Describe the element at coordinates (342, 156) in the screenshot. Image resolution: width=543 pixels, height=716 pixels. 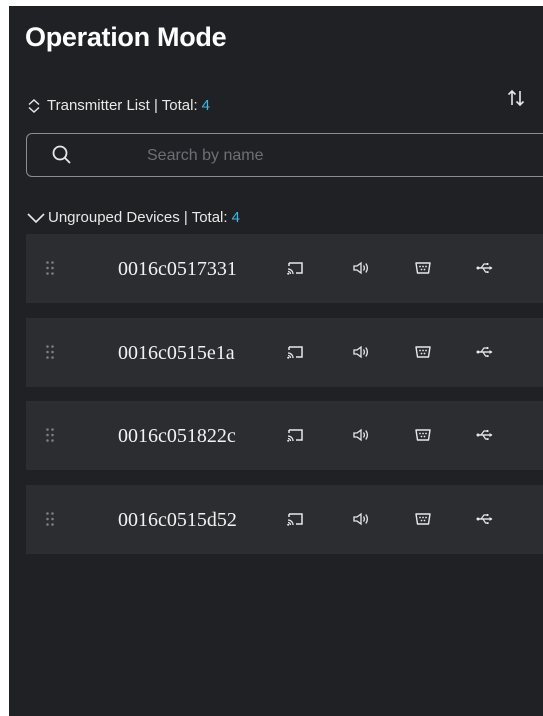
I see `search-input` at that location.